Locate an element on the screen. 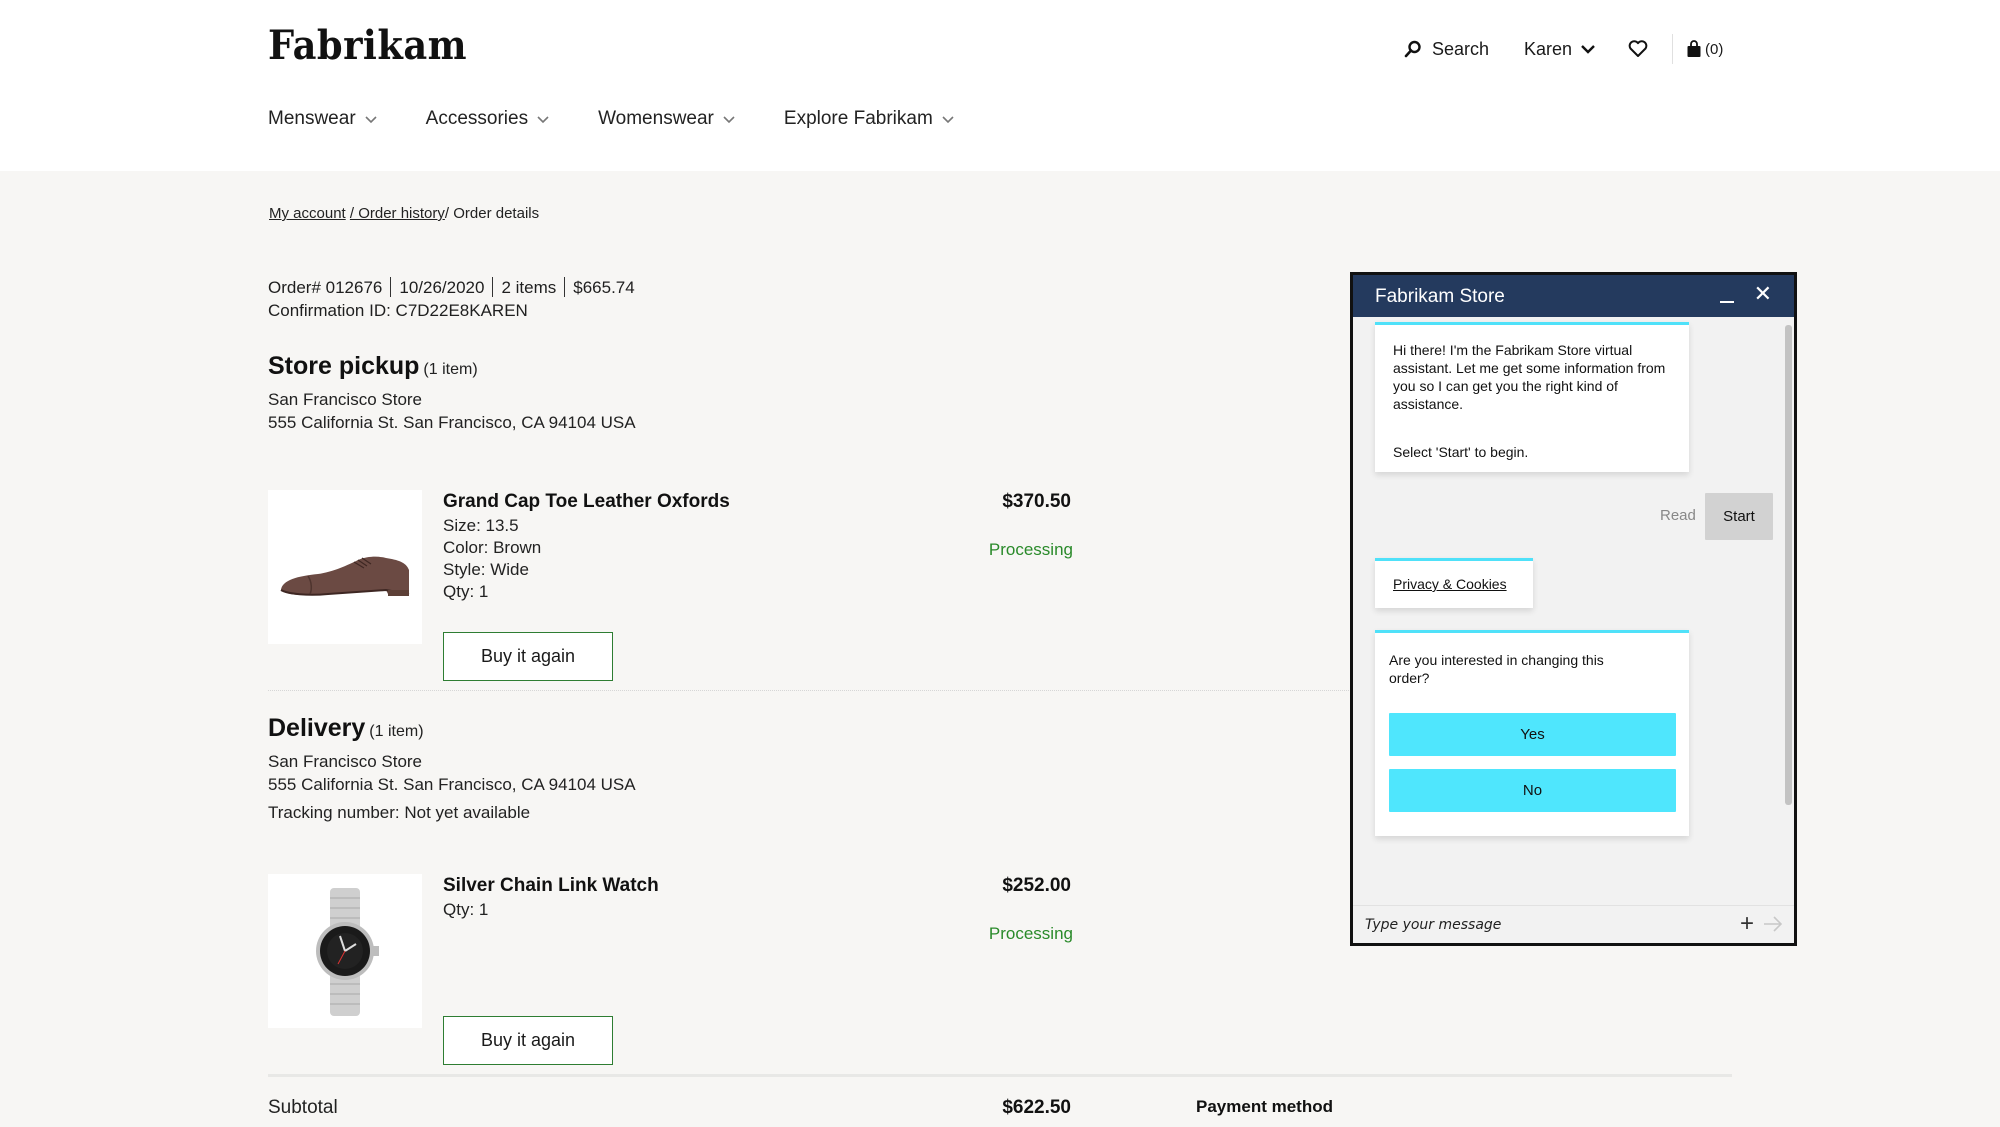 Image resolution: width=2000 pixels, height=1127 pixels. message-input is located at coordinates (1535, 925).